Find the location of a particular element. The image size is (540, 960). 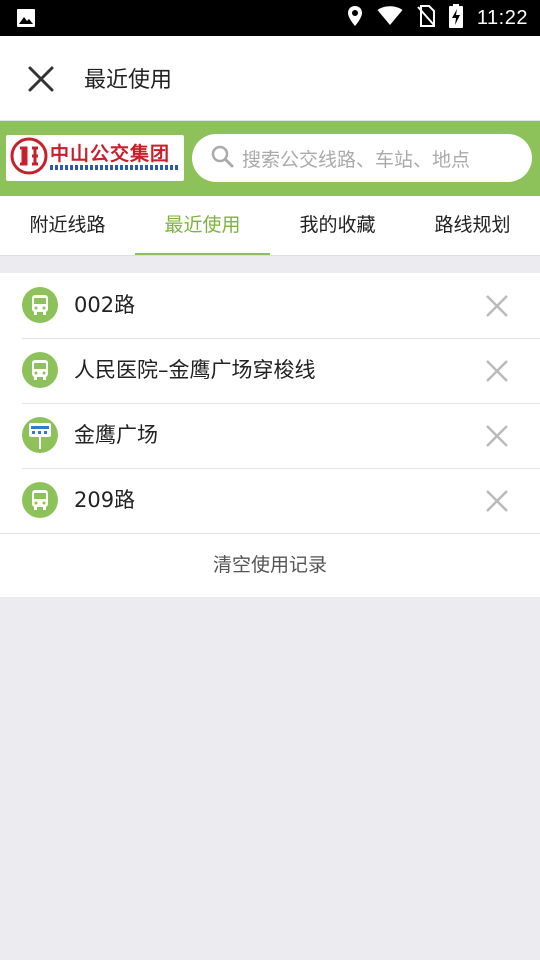

list-item: 002路 is located at coordinates (270, 306).